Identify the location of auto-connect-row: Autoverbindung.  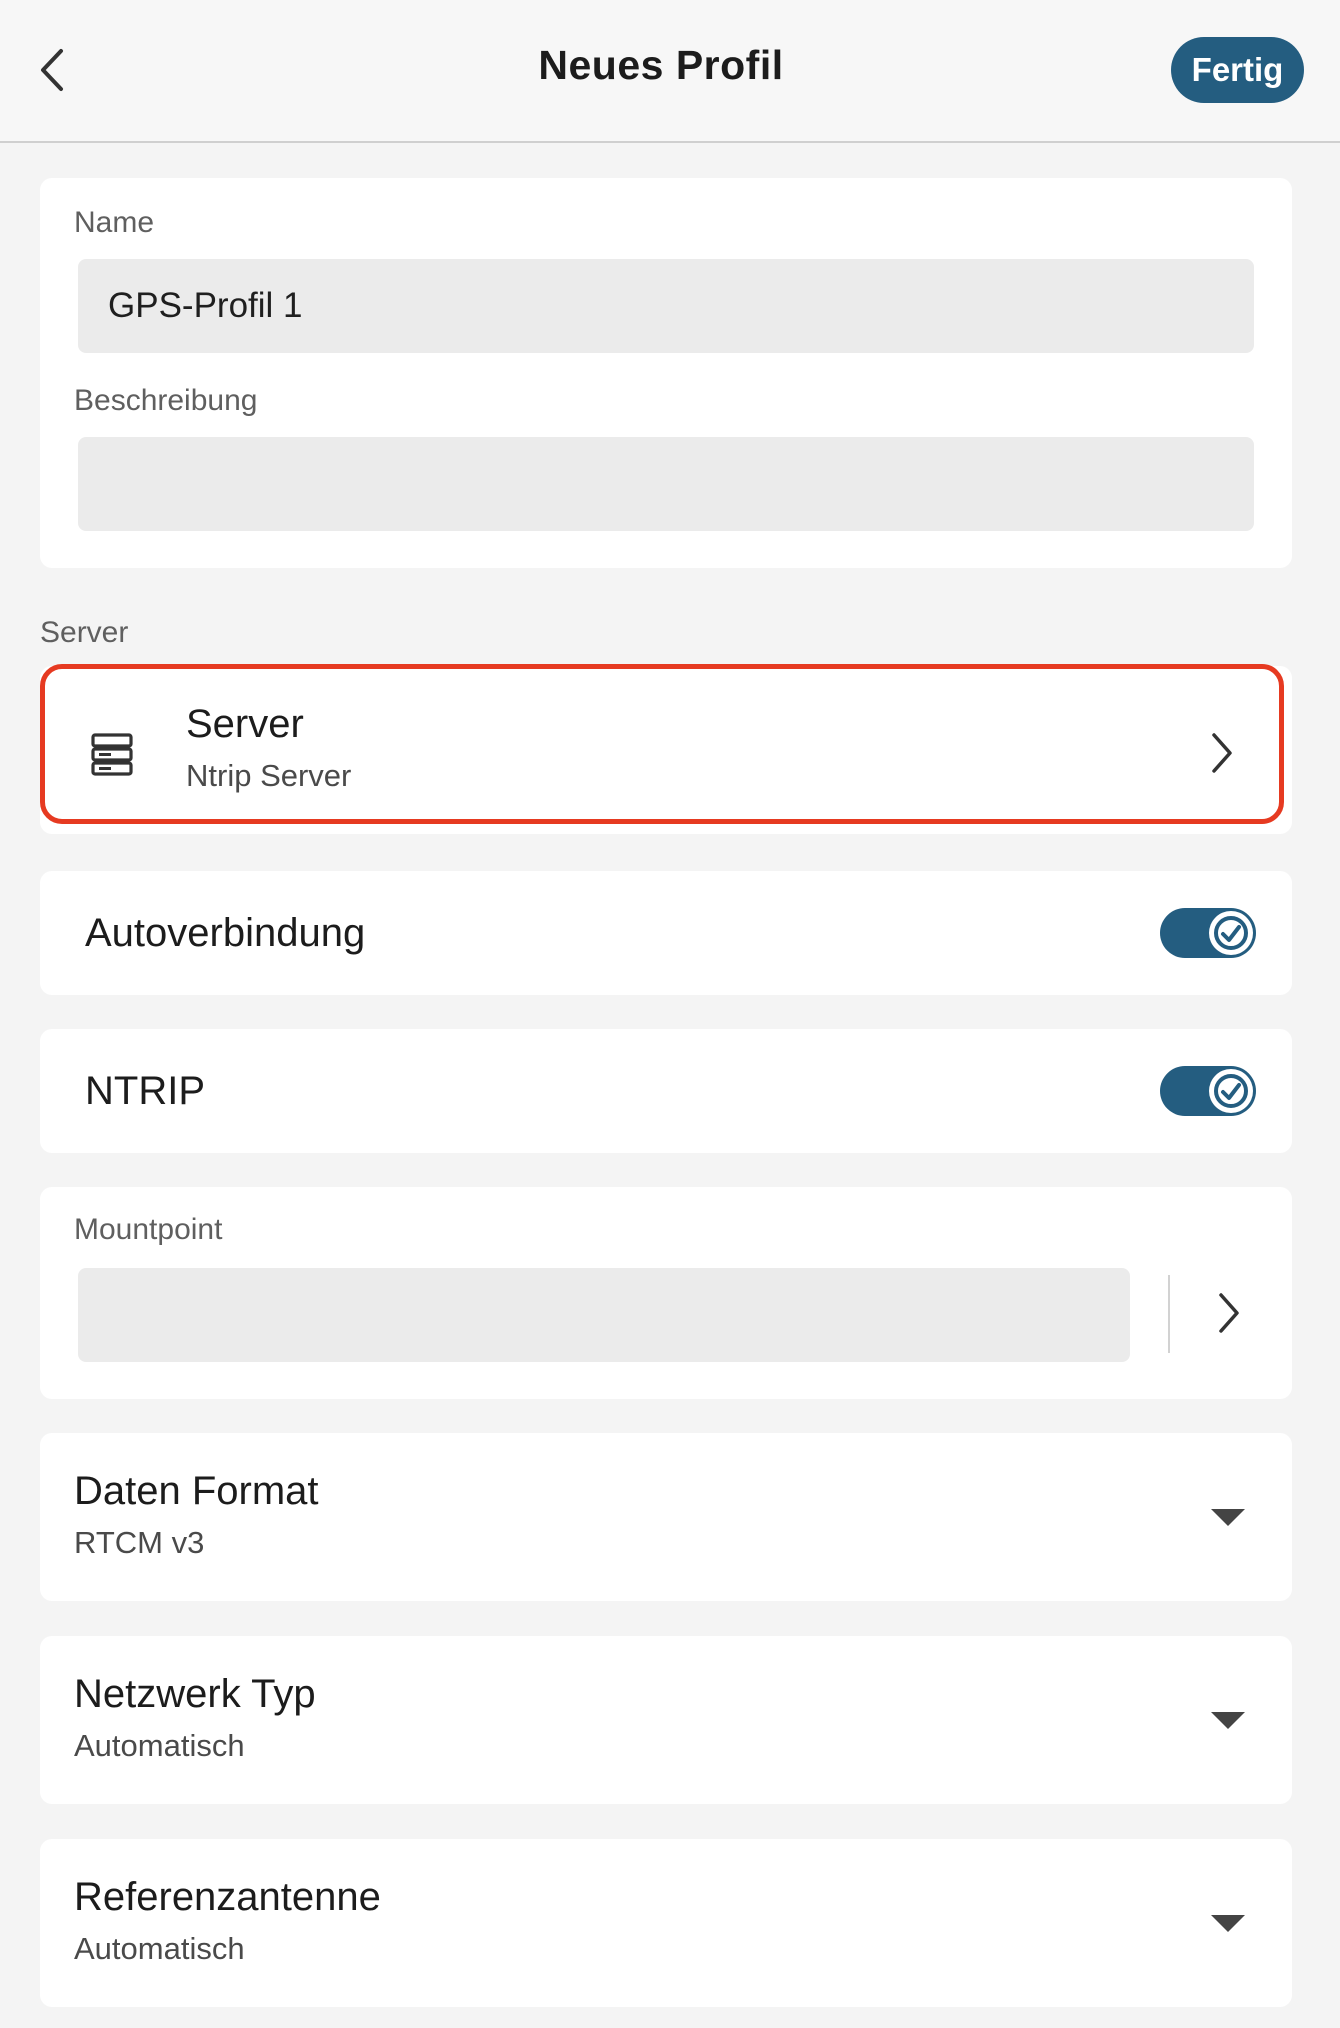
(666, 933).